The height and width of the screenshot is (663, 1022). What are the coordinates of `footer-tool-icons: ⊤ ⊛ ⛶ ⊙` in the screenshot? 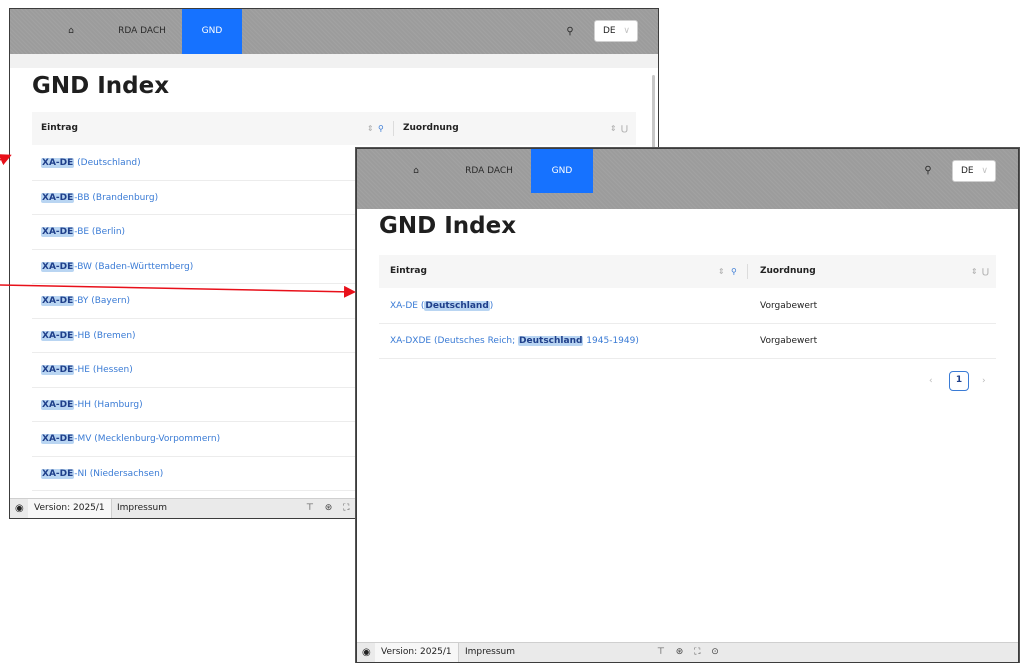 It's located at (690, 652).